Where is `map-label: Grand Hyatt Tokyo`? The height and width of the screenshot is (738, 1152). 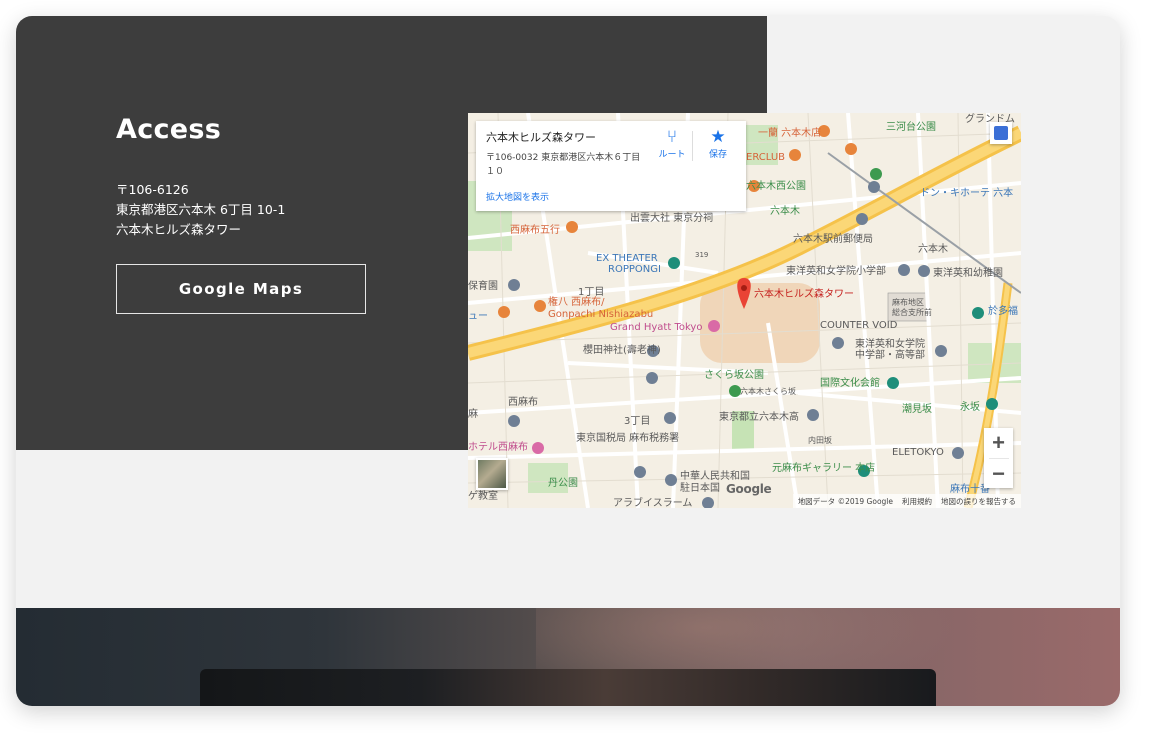 map-label: Grand Hyatt Tokyo is located at coordinates (656, 327).